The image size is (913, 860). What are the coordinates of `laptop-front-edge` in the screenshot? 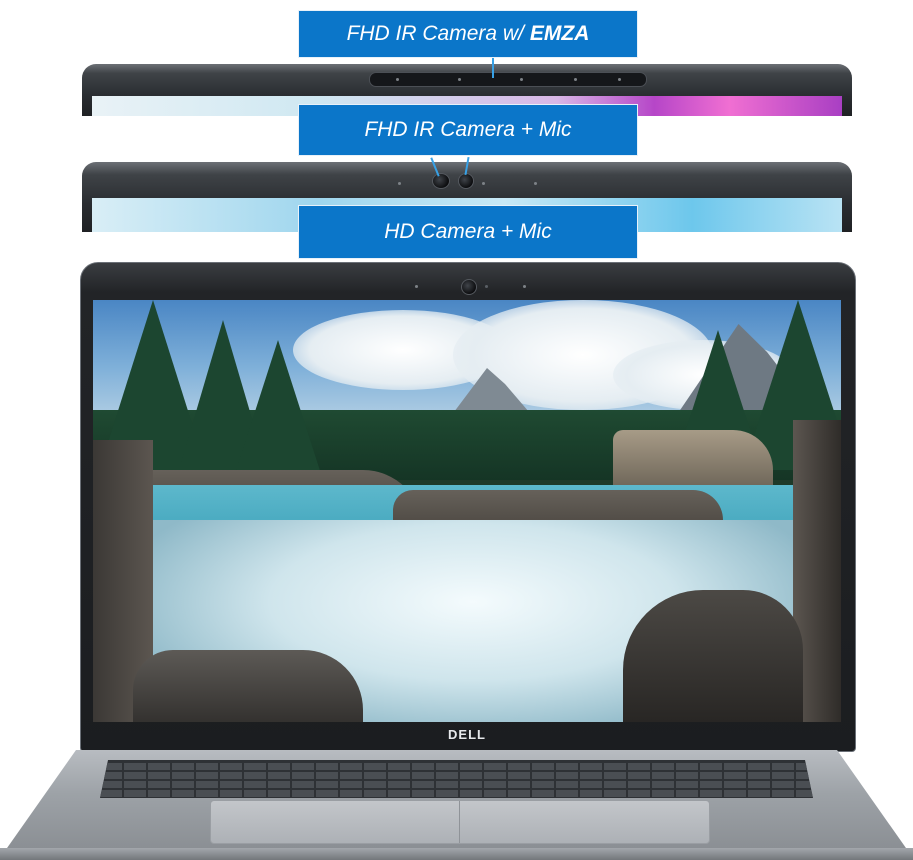 It's located at (456, 854).